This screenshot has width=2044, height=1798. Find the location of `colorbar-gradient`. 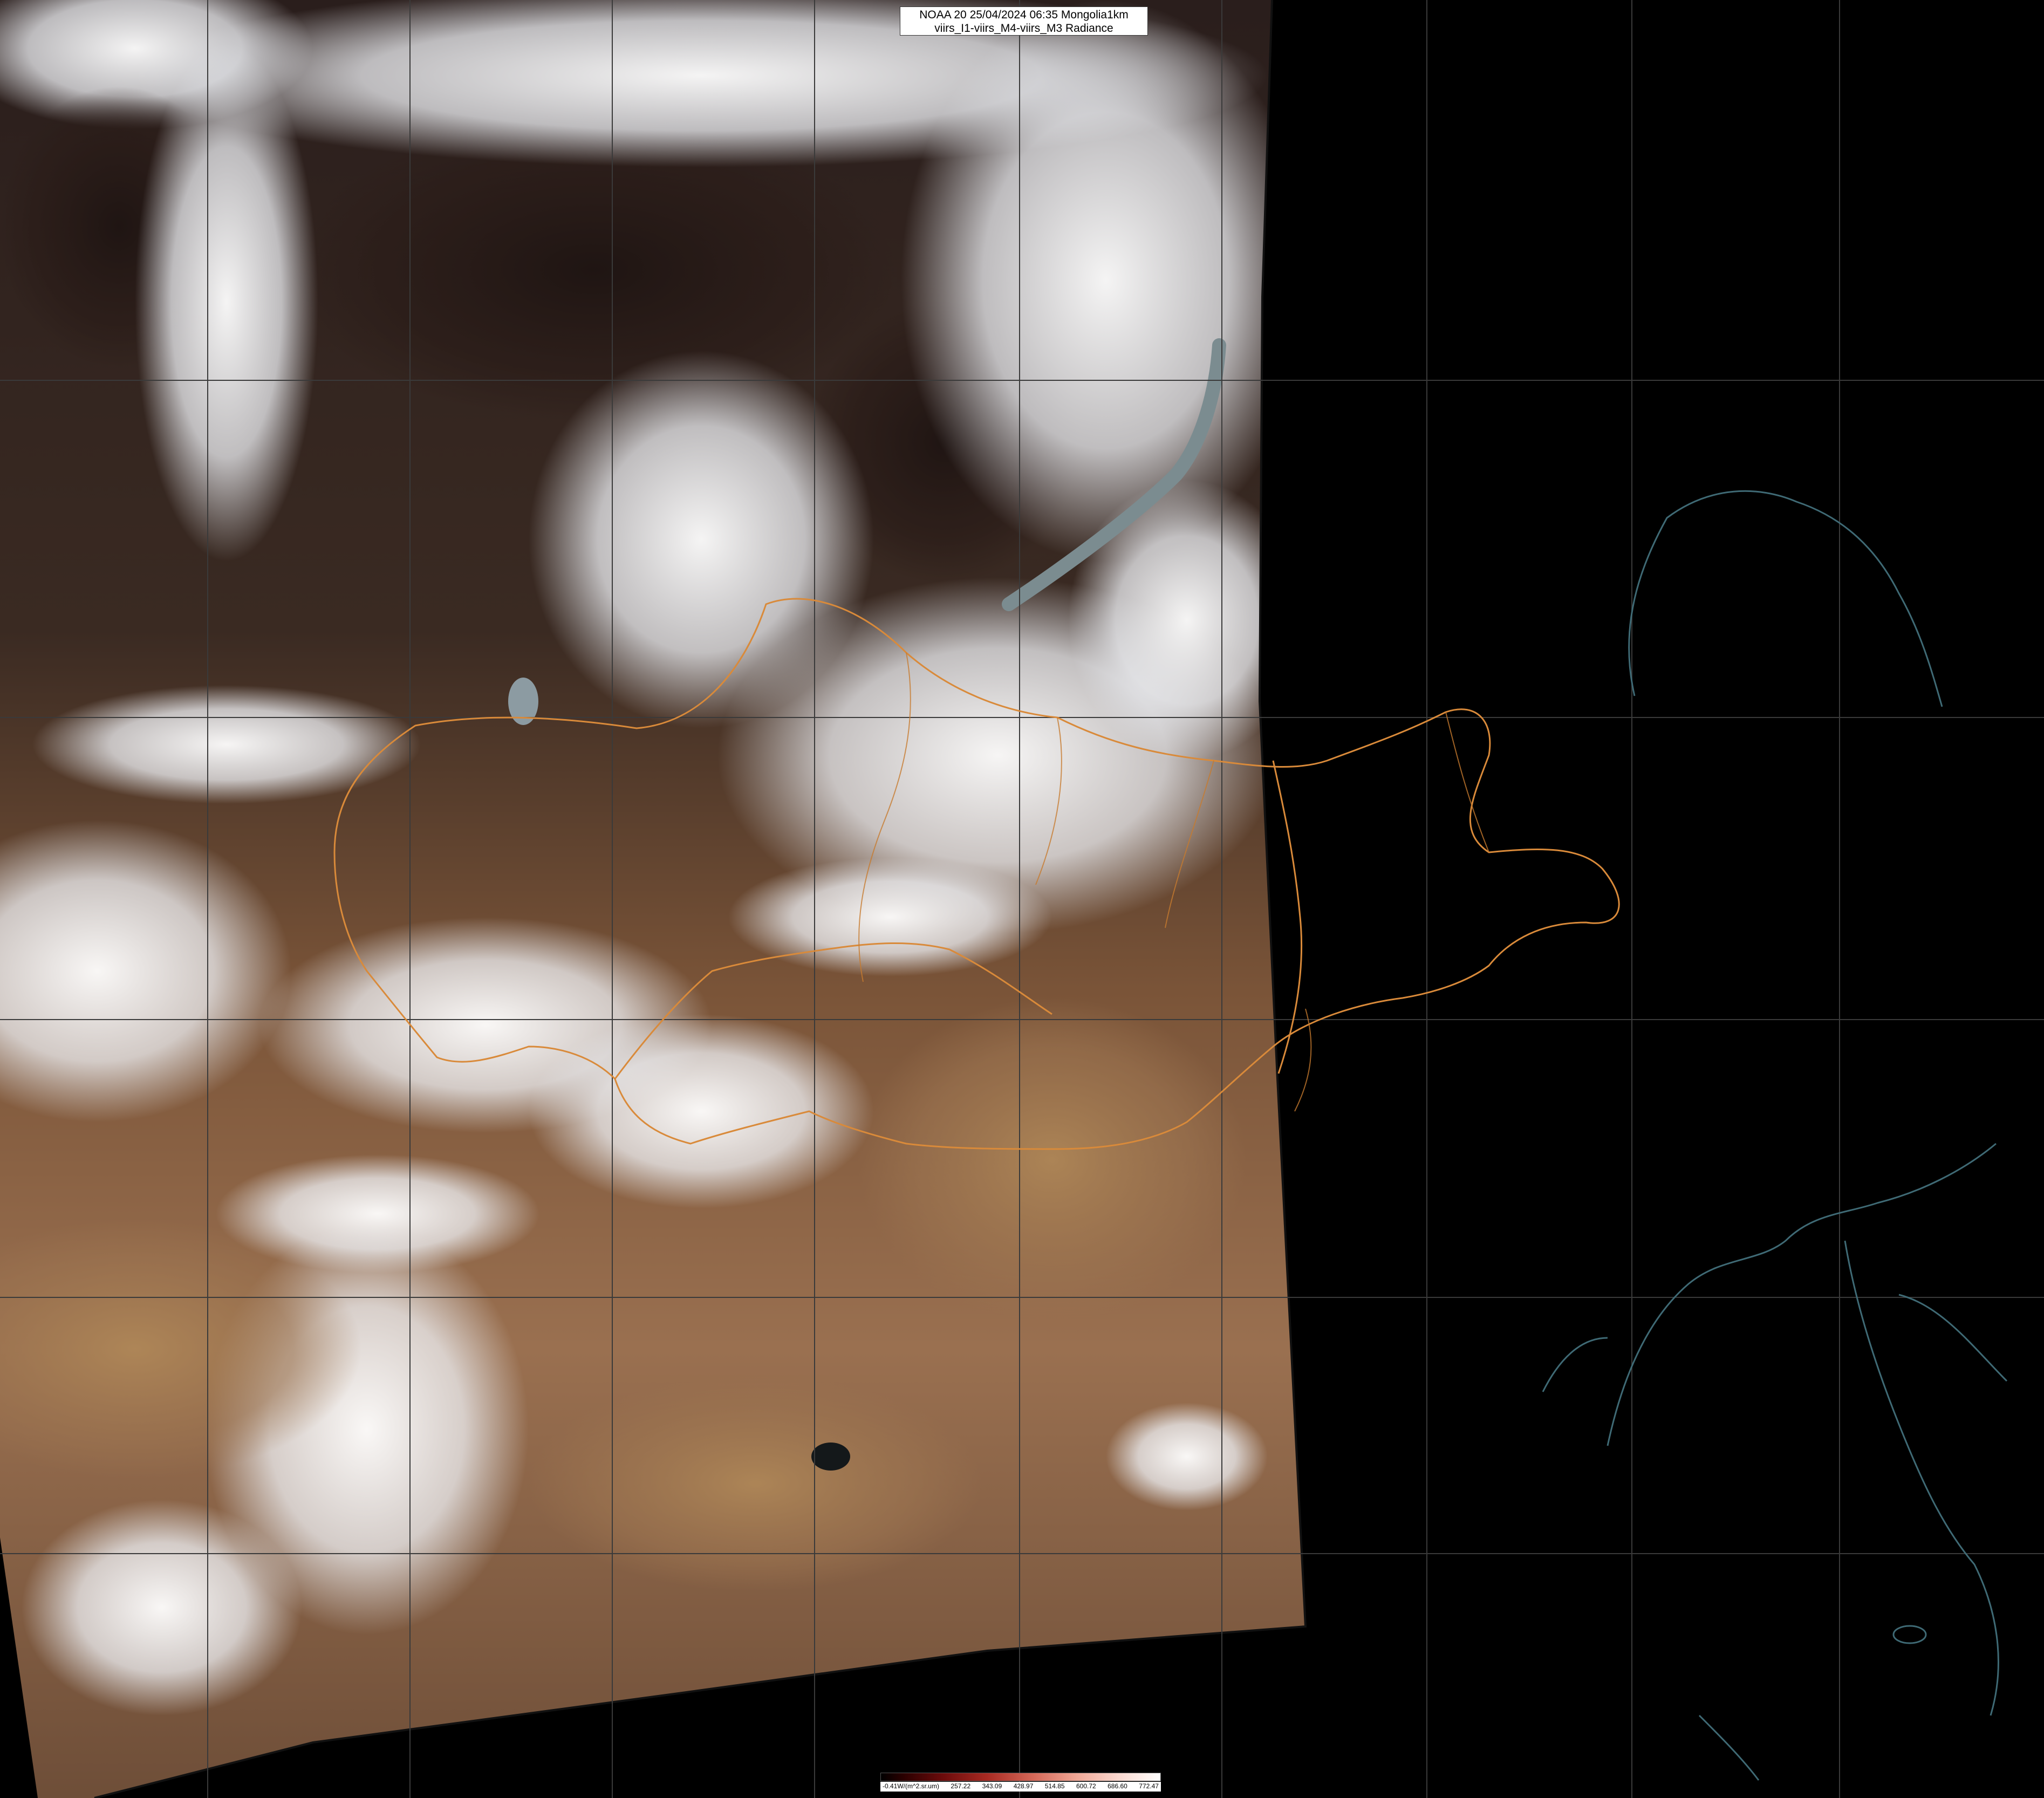

colorbar-gradient is located at coordinates (1020, 1777).